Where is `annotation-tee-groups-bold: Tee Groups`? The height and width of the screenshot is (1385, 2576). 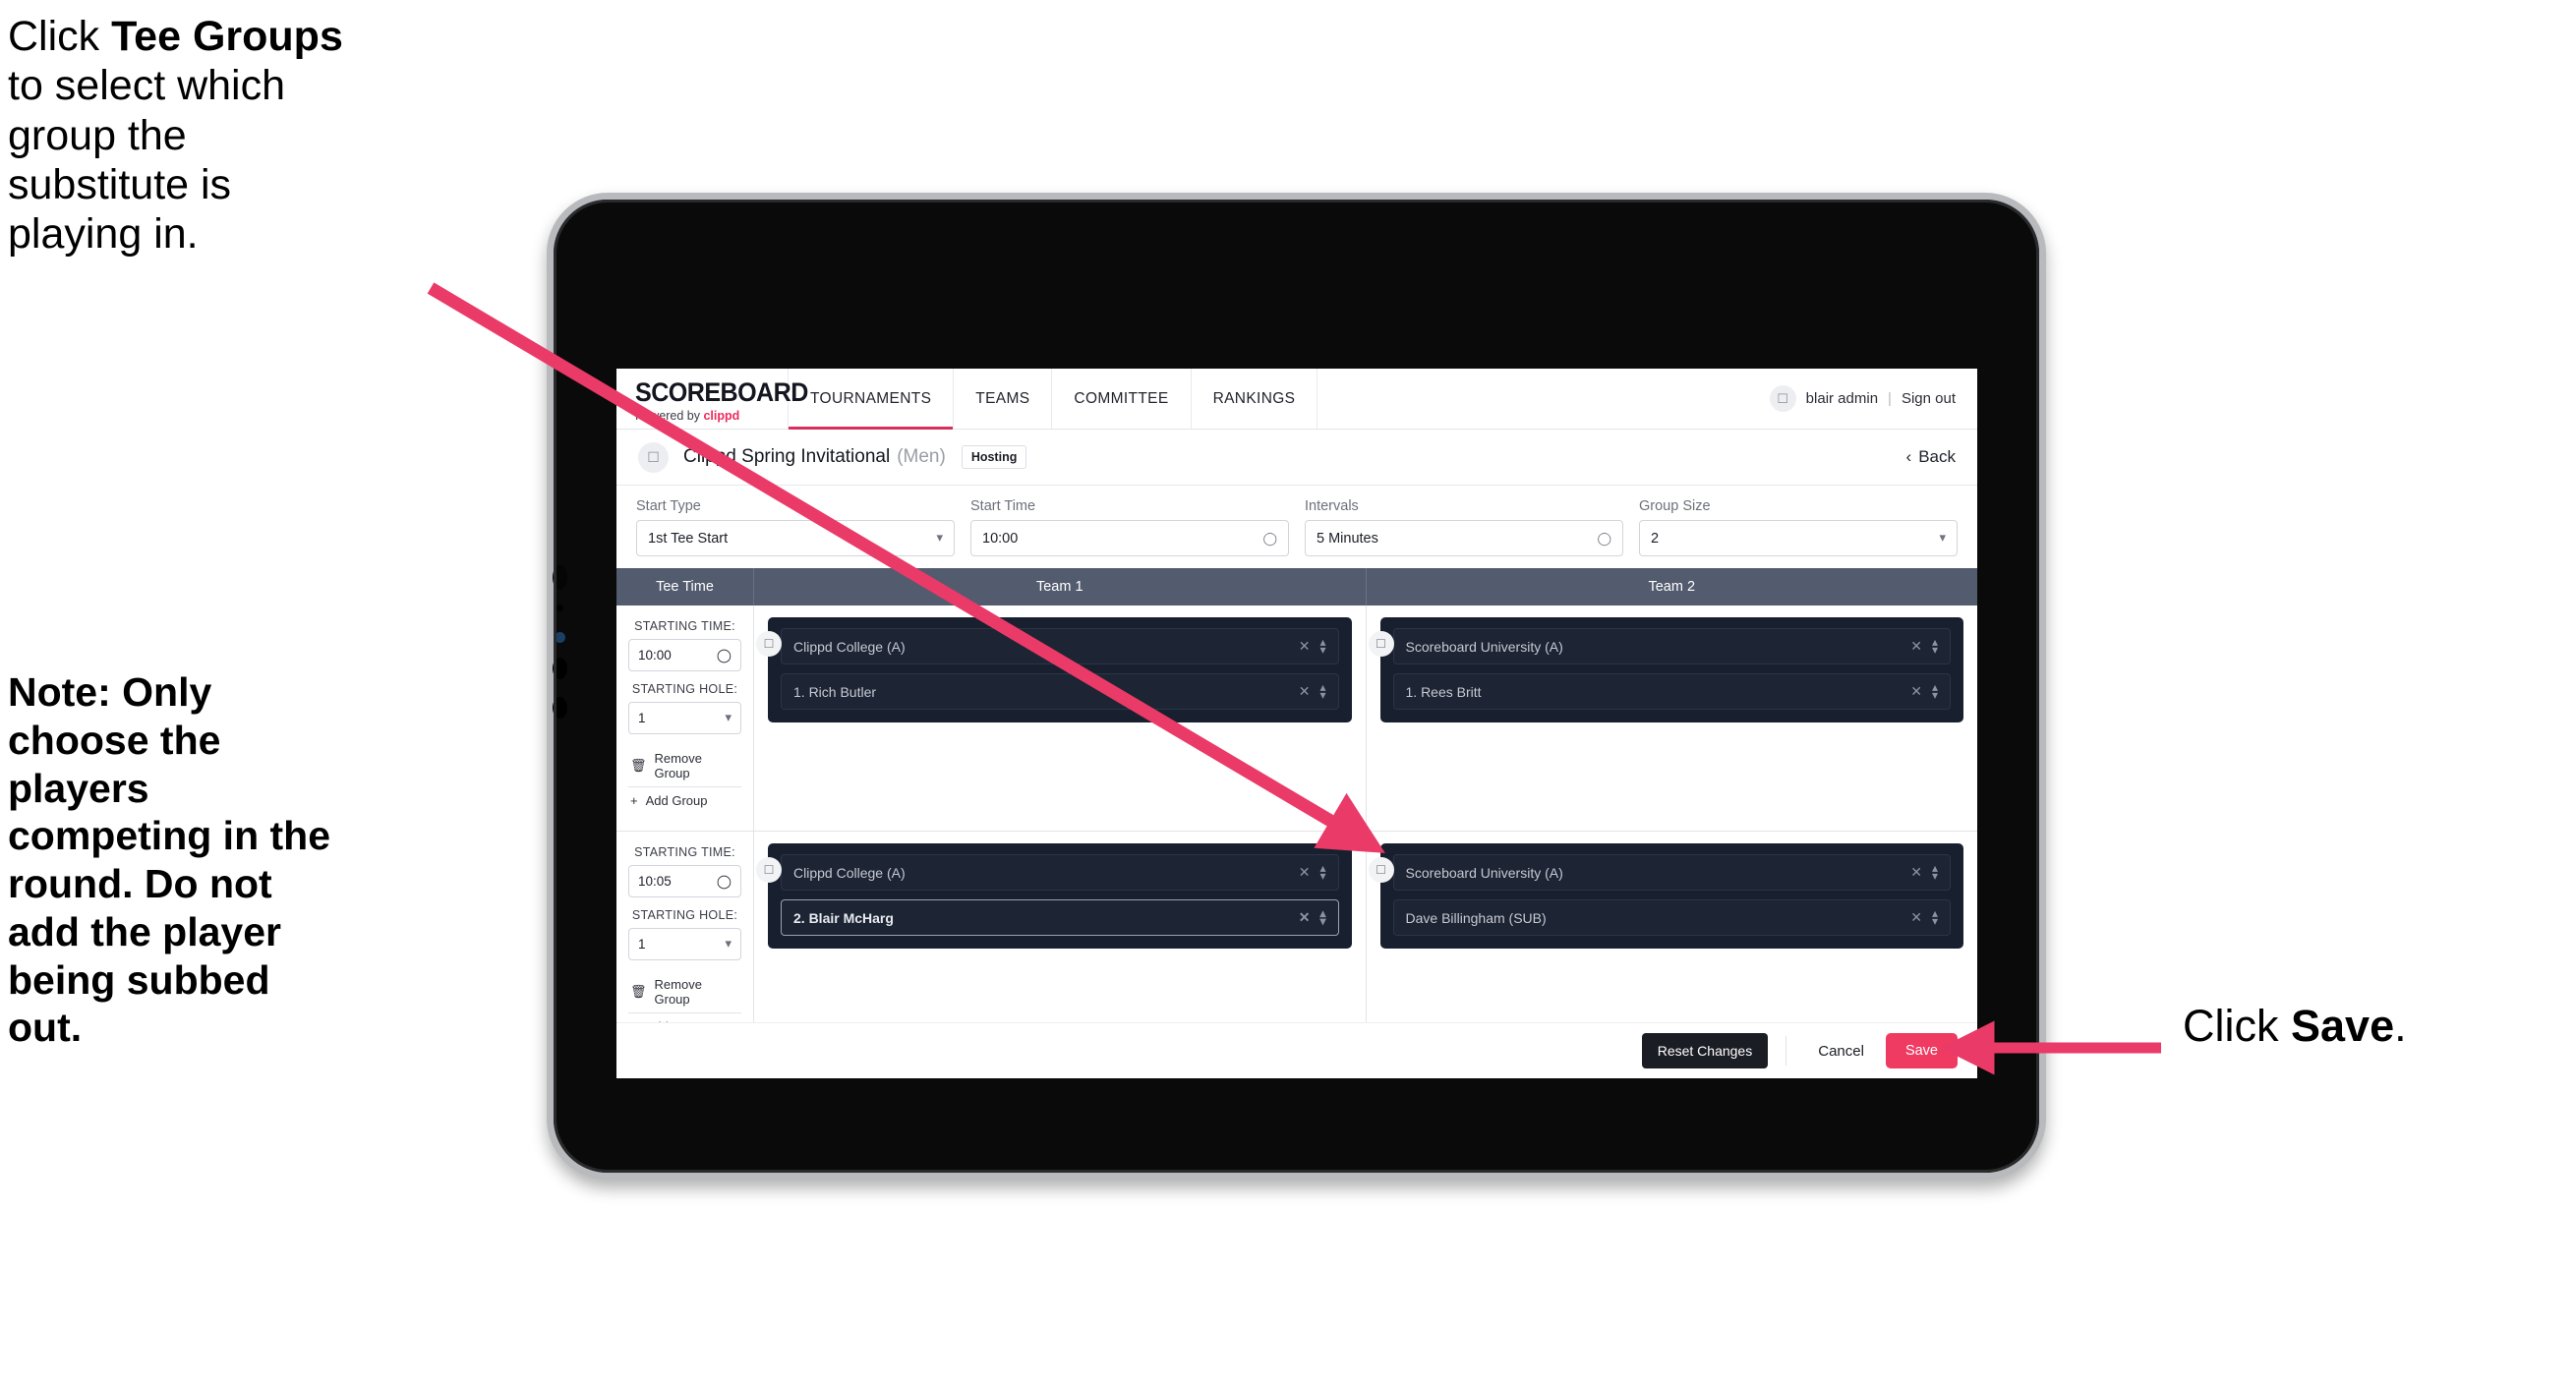 annotation-tee-groups-bold: Tee Groups is located at coordinates (227, 36).